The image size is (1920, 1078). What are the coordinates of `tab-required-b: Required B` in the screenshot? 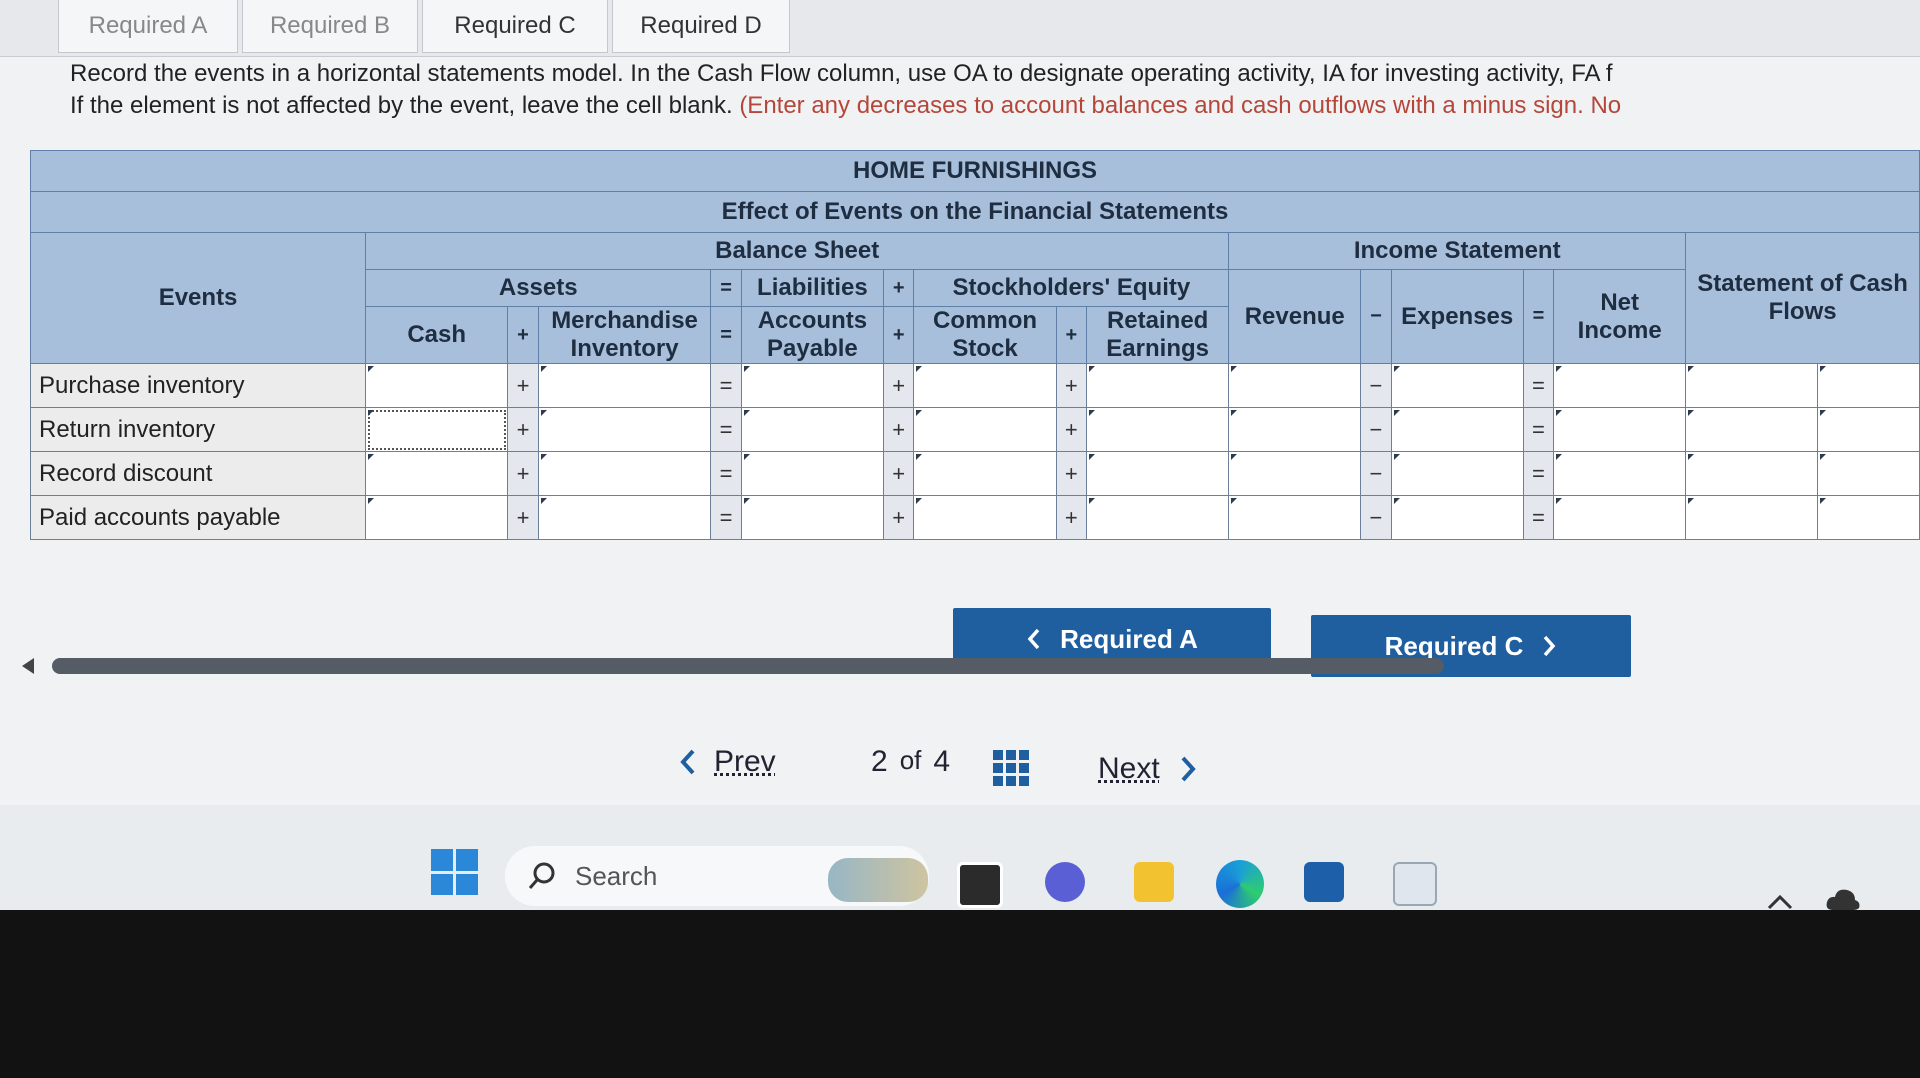 It's located at (330, 26).